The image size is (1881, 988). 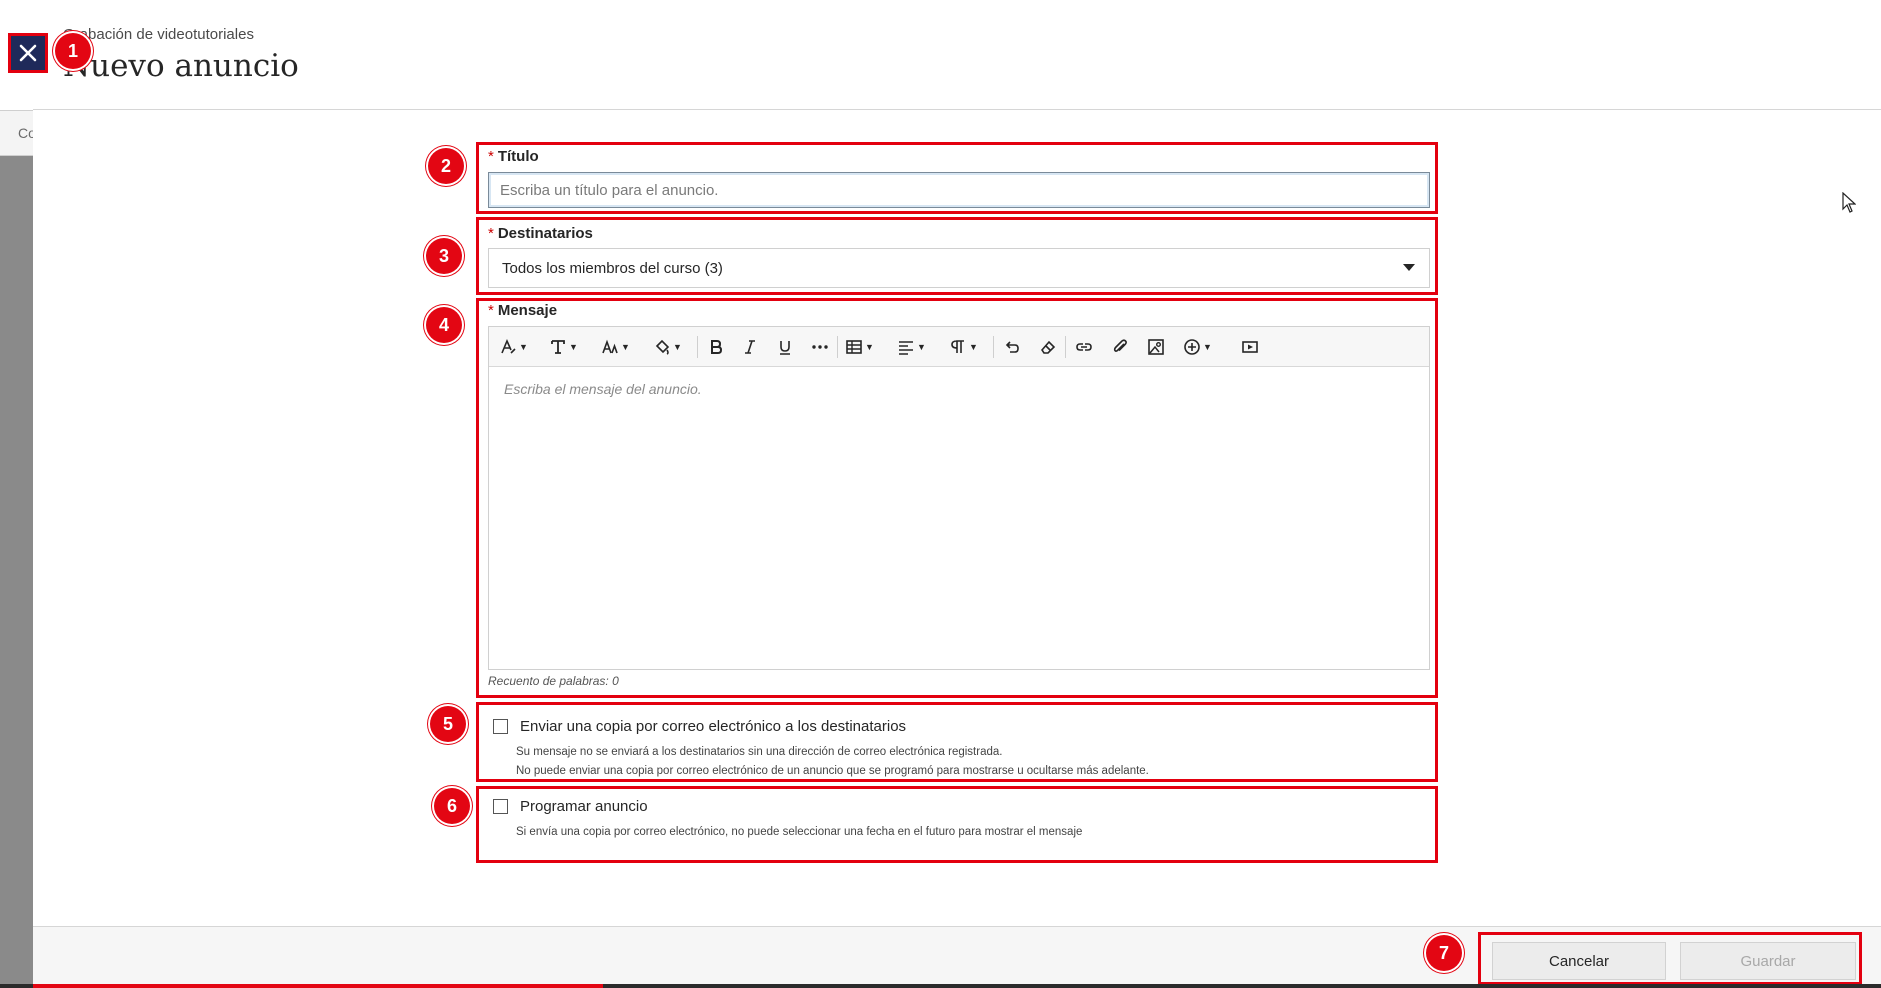 I want to click on table-icon: ▼, so click(x=859, y=347).